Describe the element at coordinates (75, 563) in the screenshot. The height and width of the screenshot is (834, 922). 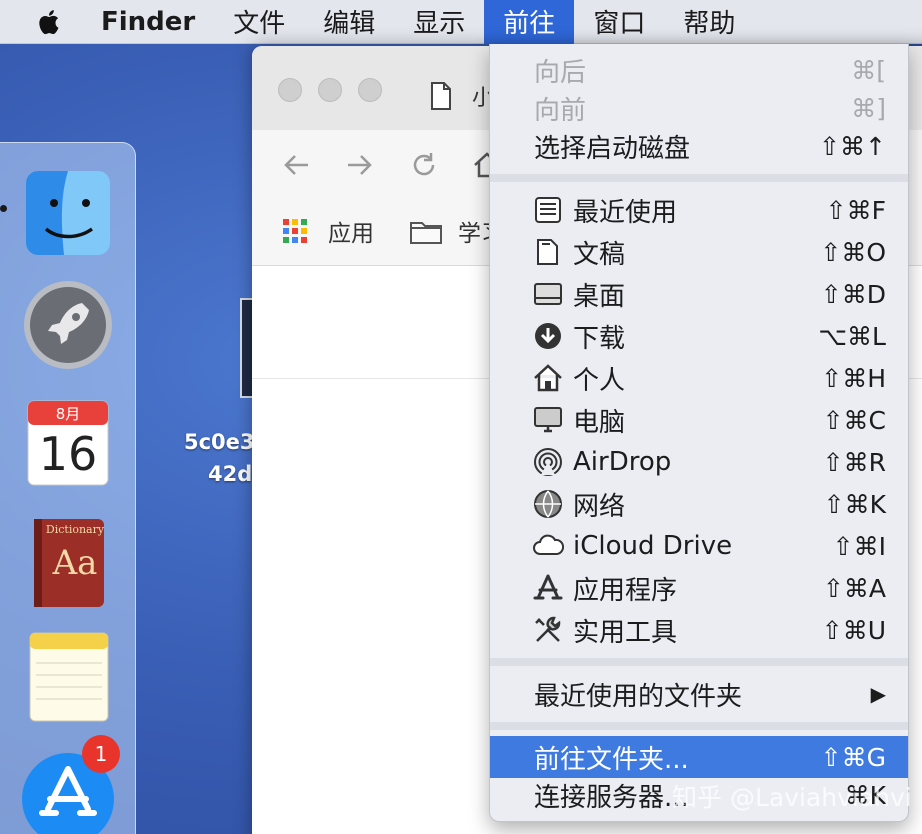
I see `dictionary-glyph: Aa` at that location.